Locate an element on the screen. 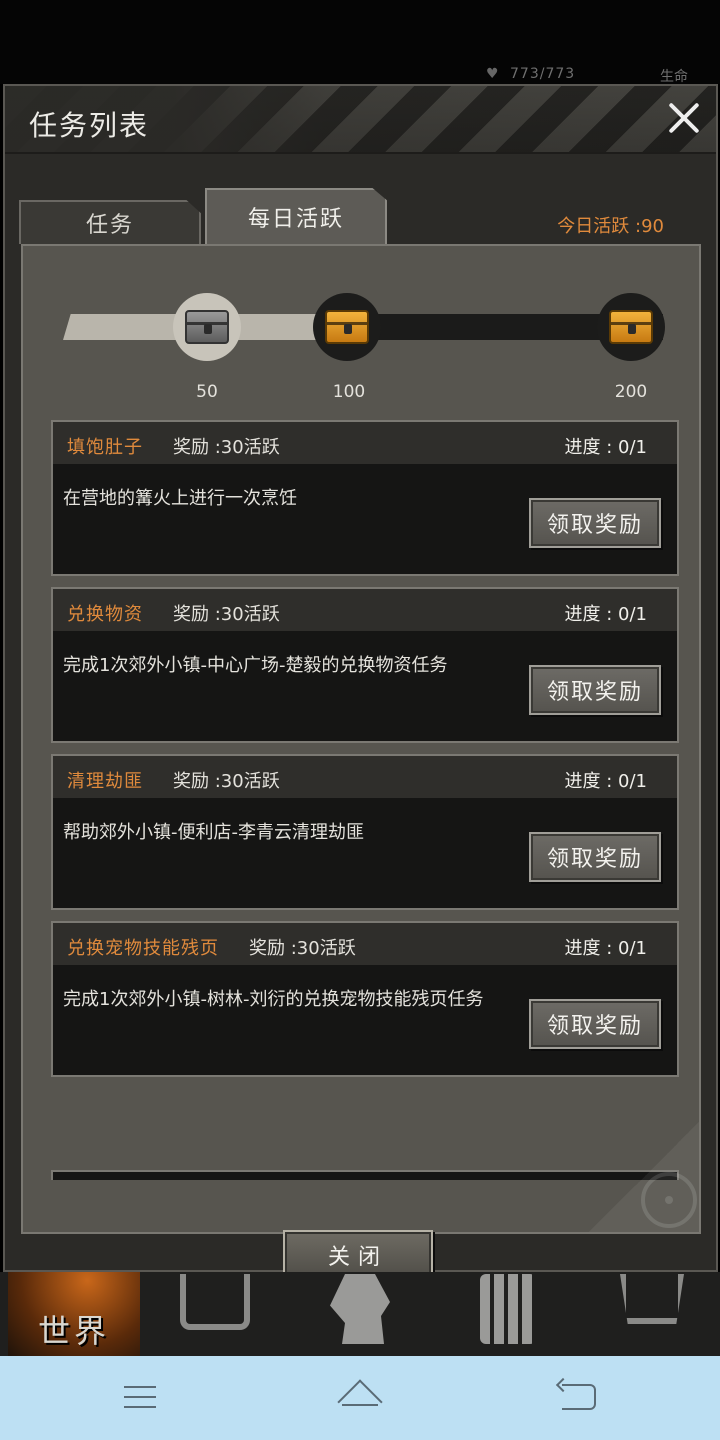 The height and width of the screenshot is (1440, 720). quest-name: 兑换宠物技能残页 is located at coordinates (143, 948).